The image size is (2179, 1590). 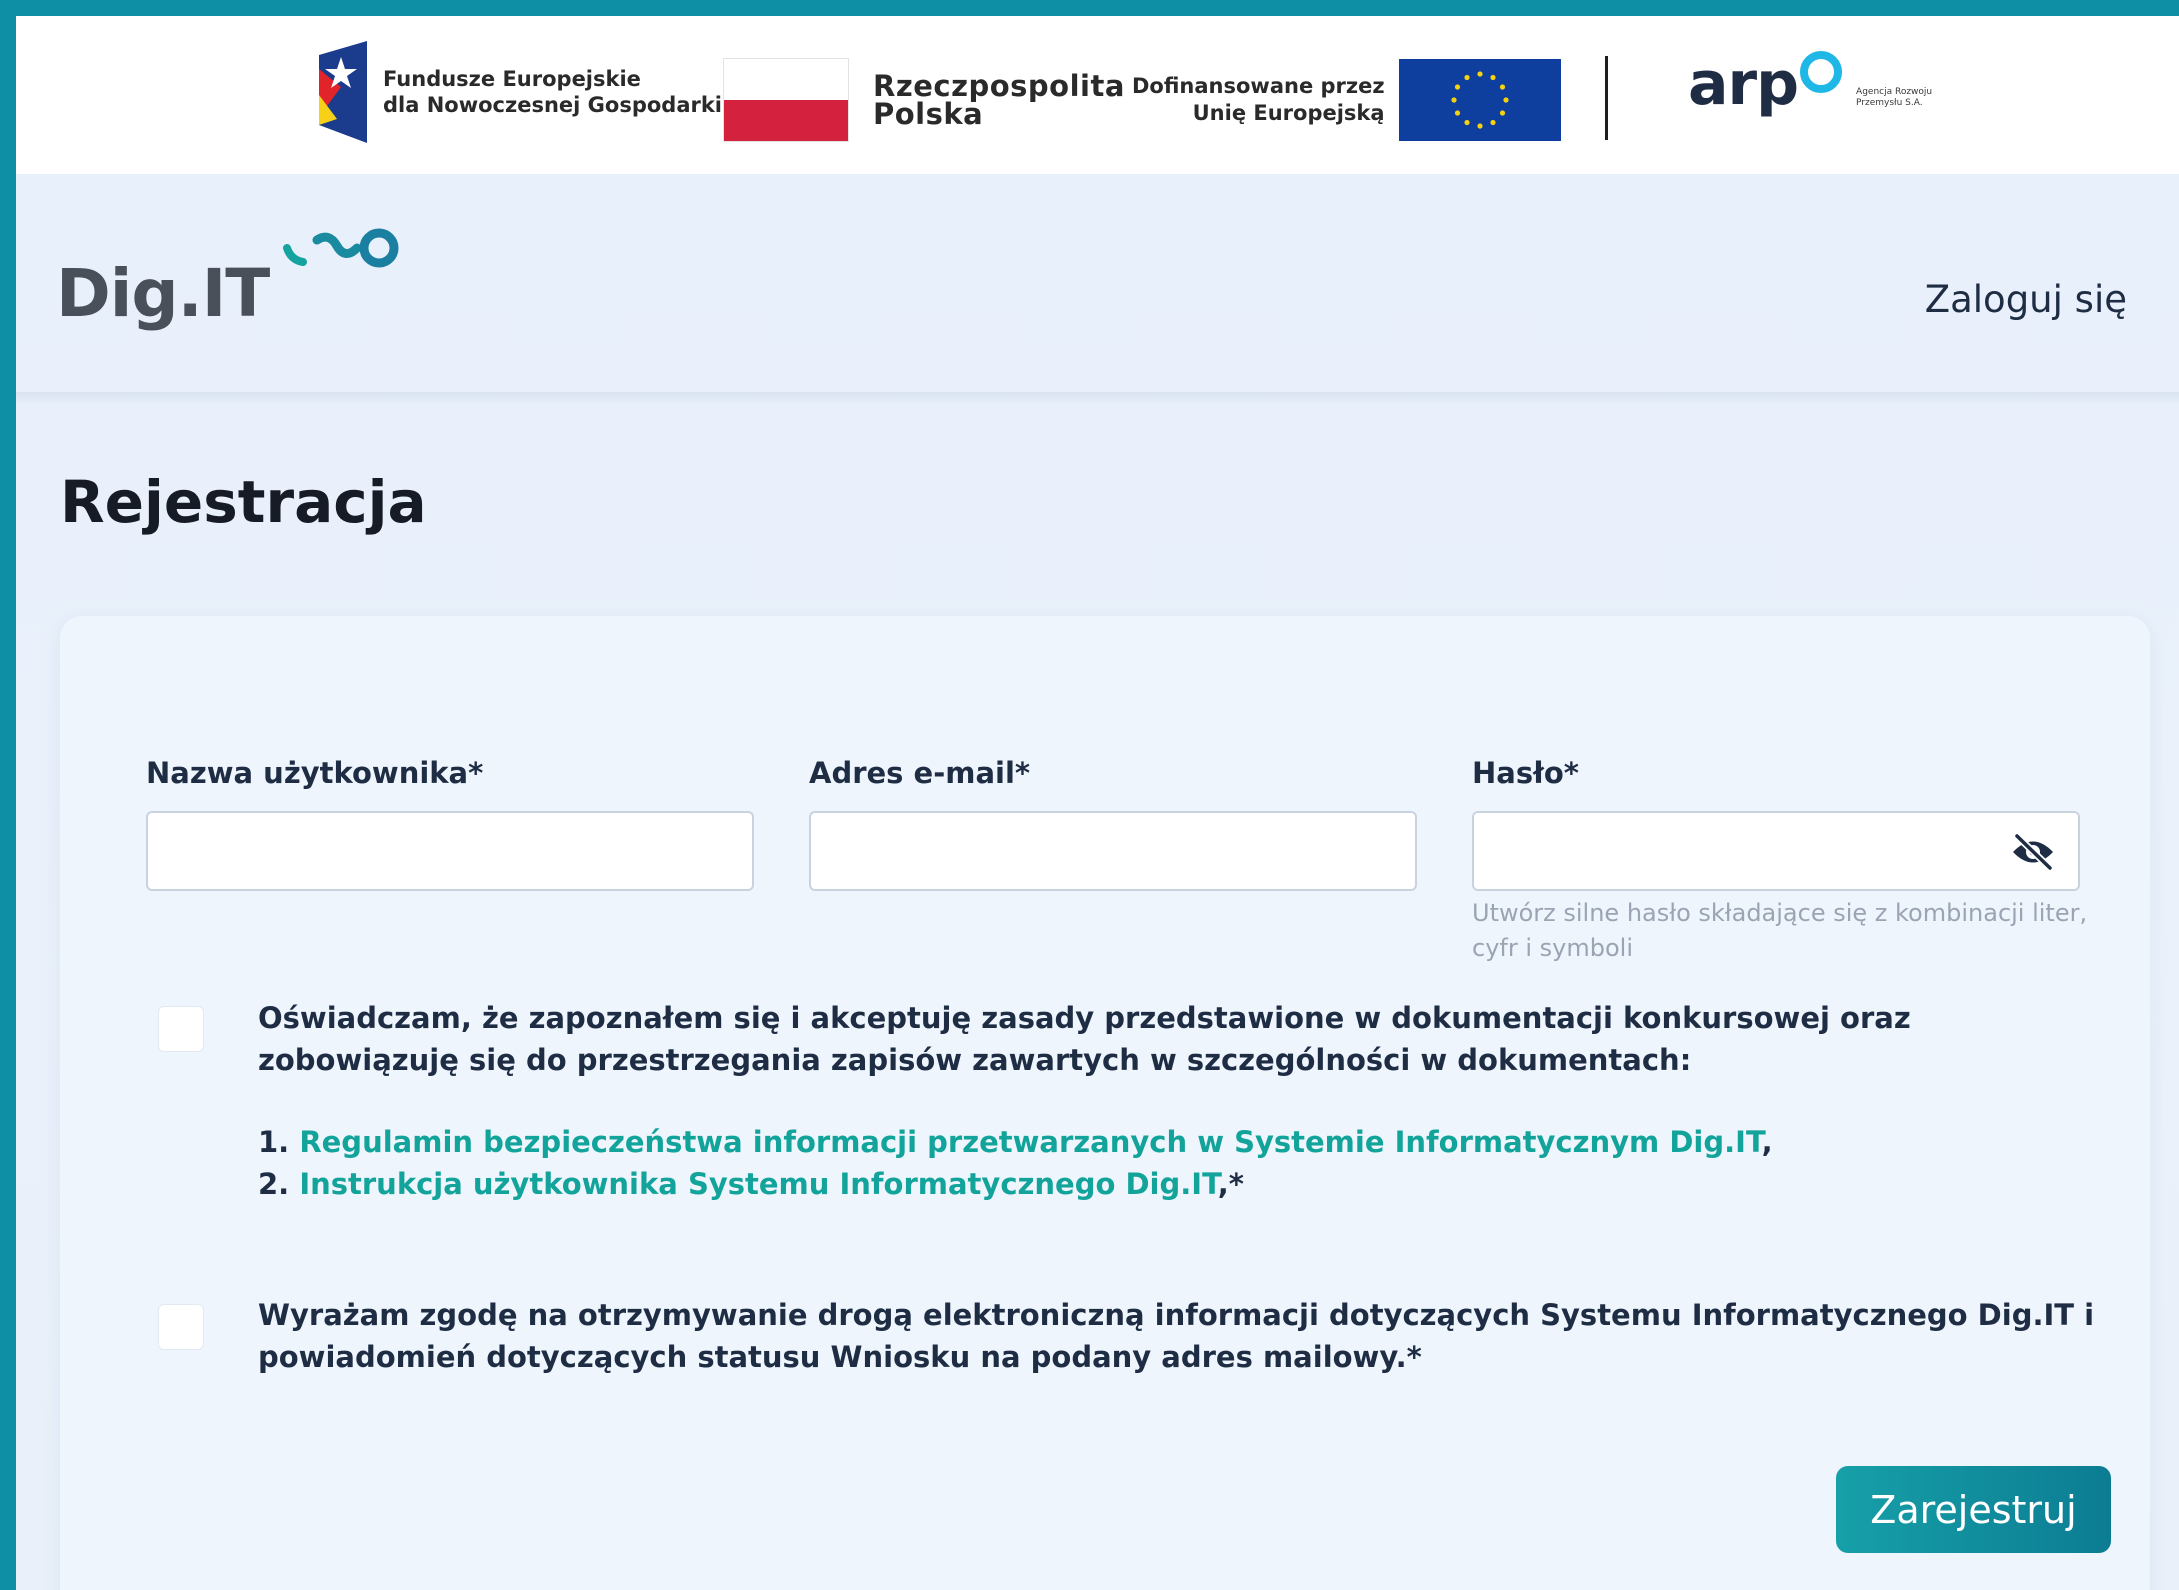 What do you see at coordinates (315, 773) in the screenshot?
I see `username-label: Nazwa użytkownika*` at bounding box center [315, 773].